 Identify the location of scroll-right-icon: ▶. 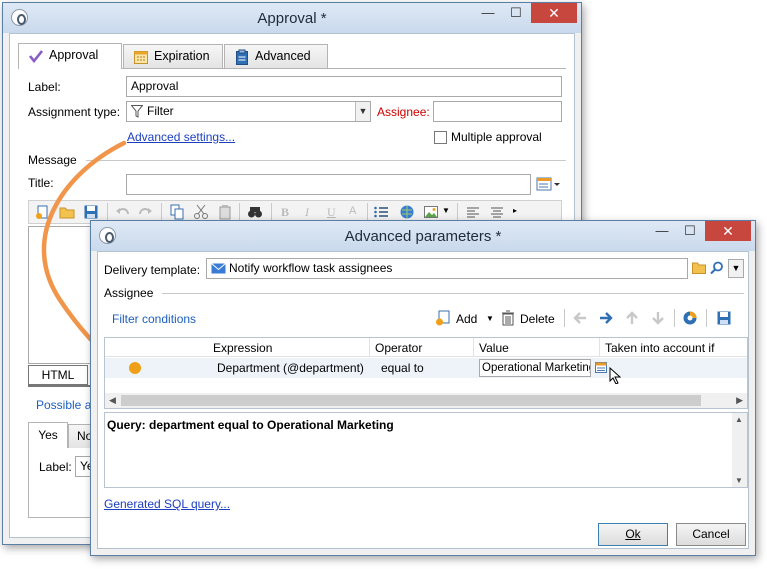
(739, 400).